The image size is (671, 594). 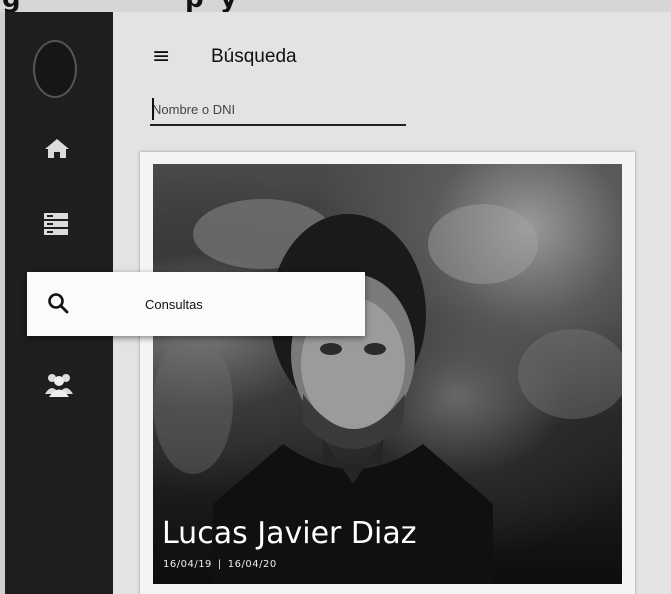 I want to click on person-dates: 16/04/19 | 16/04/20, so click(x=220, y=564).